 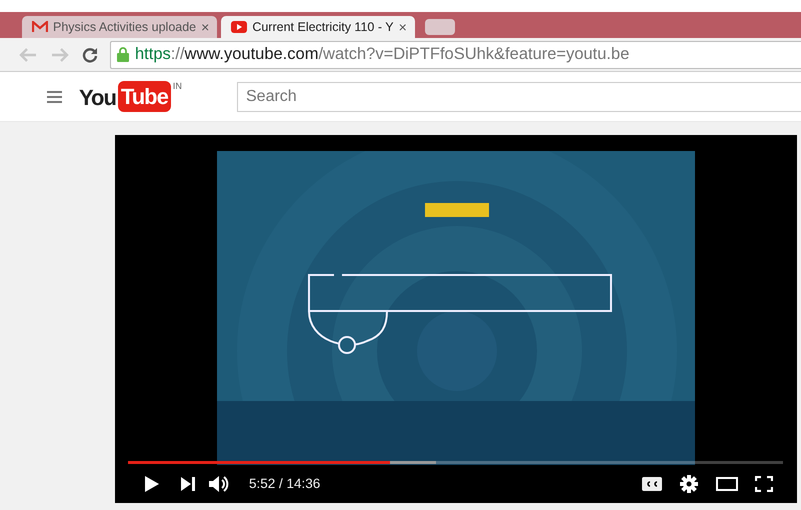 What do you see at coordinates (120, 27) in the screenshot?
I see `browser-tab: Physics Activities uploade ×` at bounding box center [120, 27].